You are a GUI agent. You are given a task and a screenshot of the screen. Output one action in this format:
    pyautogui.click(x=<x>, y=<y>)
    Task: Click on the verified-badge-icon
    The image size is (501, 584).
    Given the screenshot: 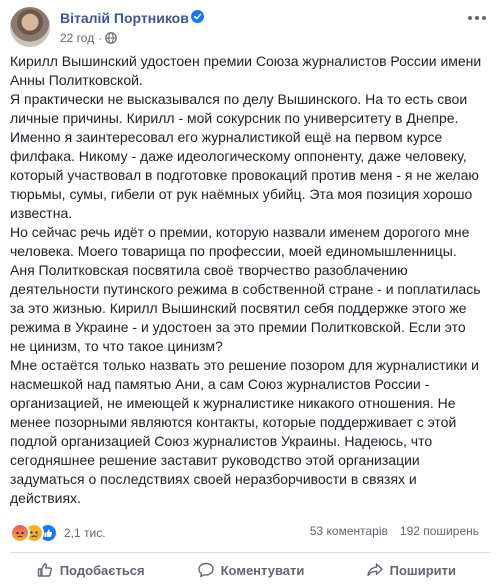 What is the action you would take?
    pyautogui.click(x=197, y=16)
    